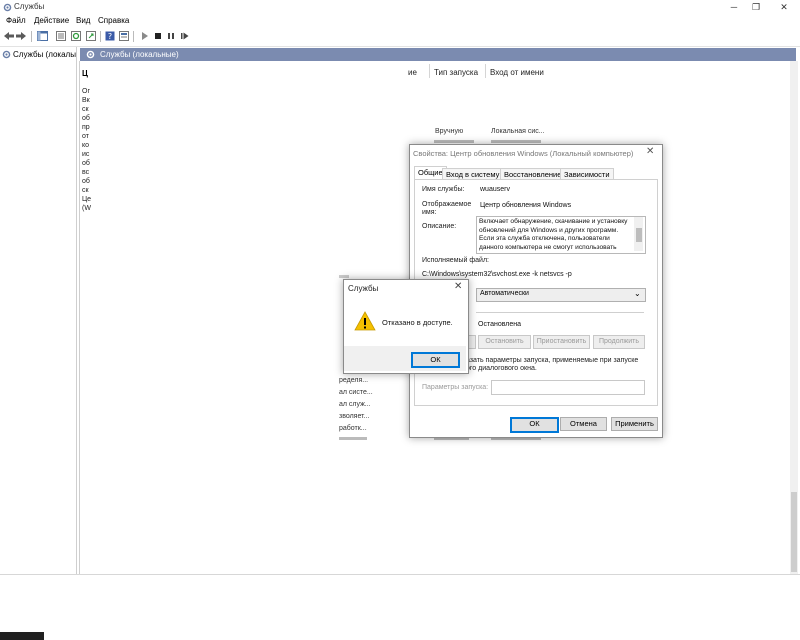 This screenshot has width=800, height=640. I want to click on minimize-button: ─, so click(734, 7).